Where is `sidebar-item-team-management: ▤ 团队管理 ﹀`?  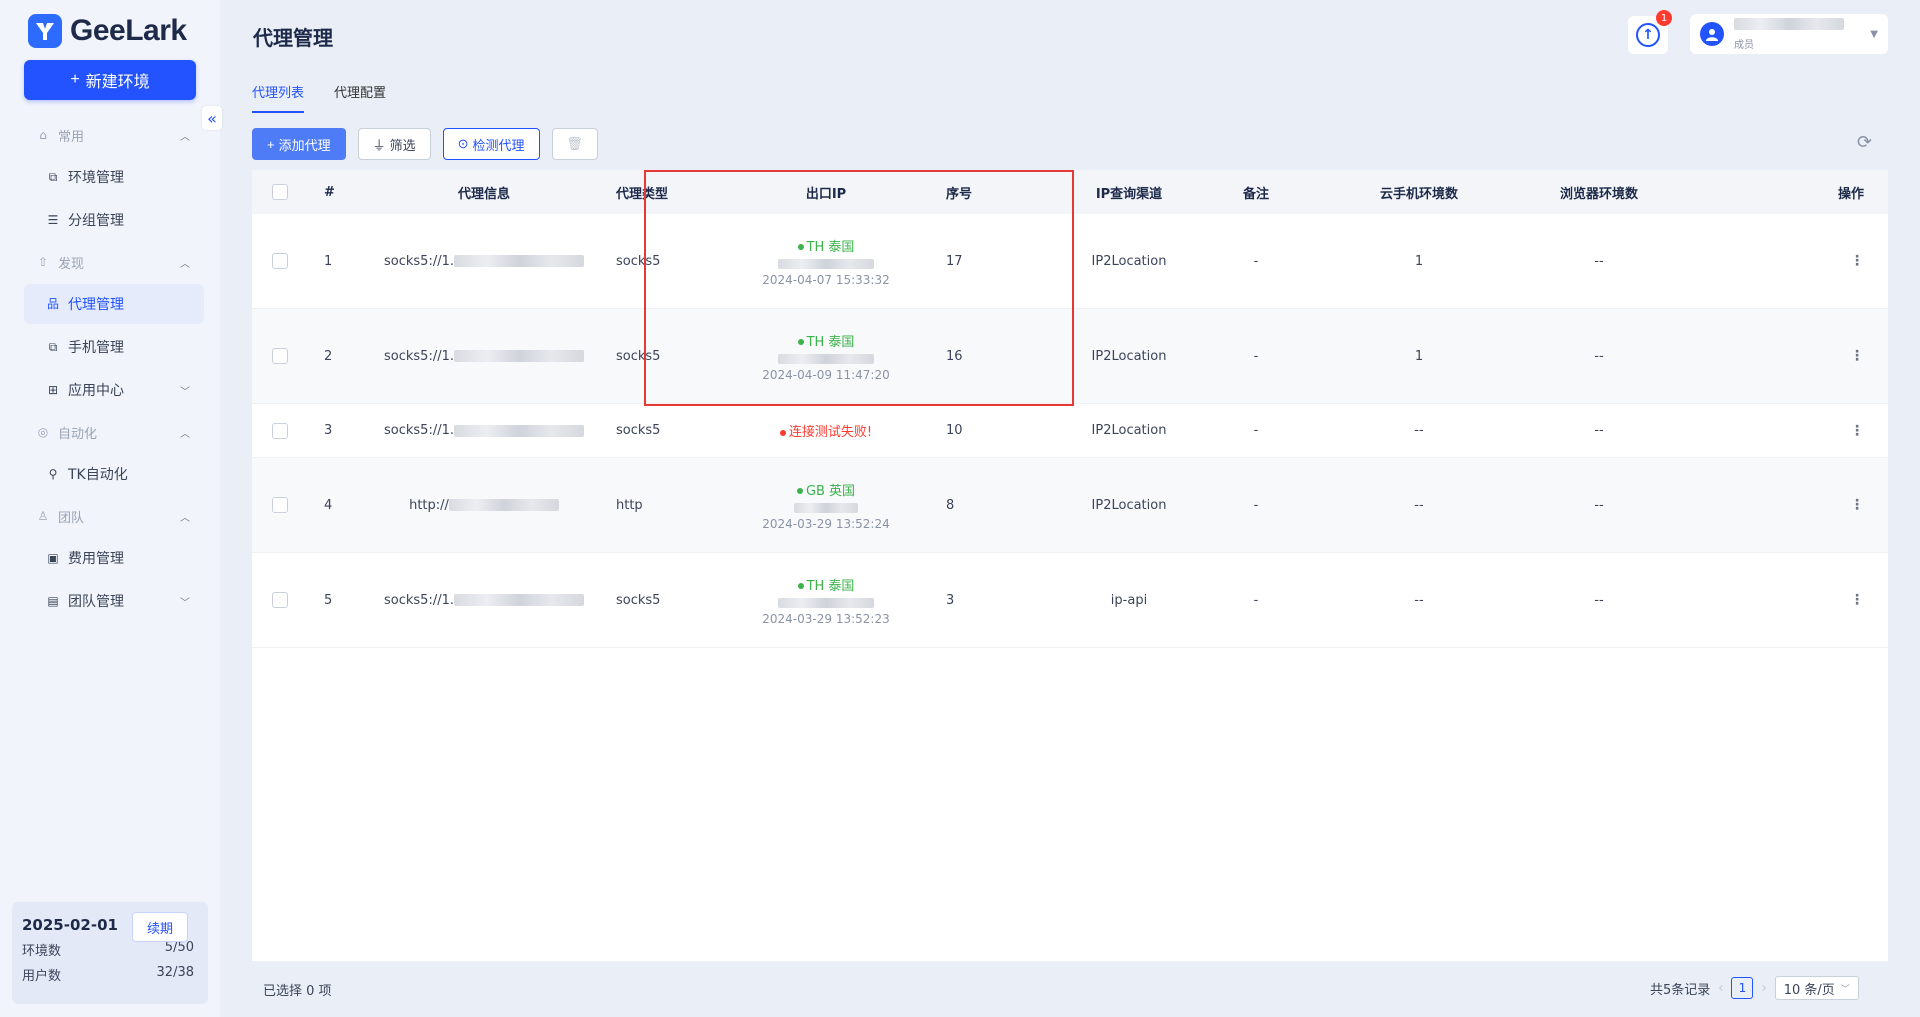 sidebar-item-team-management: ▤ 团队管理 ﹀ is located at coordinates (114, 601).